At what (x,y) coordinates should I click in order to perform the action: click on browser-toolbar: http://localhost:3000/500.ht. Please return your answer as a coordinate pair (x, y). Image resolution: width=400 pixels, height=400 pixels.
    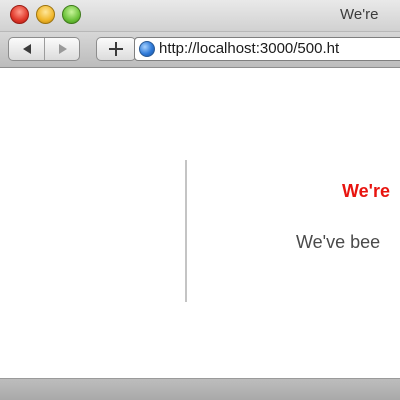
    Looking at the image, I should click on (200, 50).